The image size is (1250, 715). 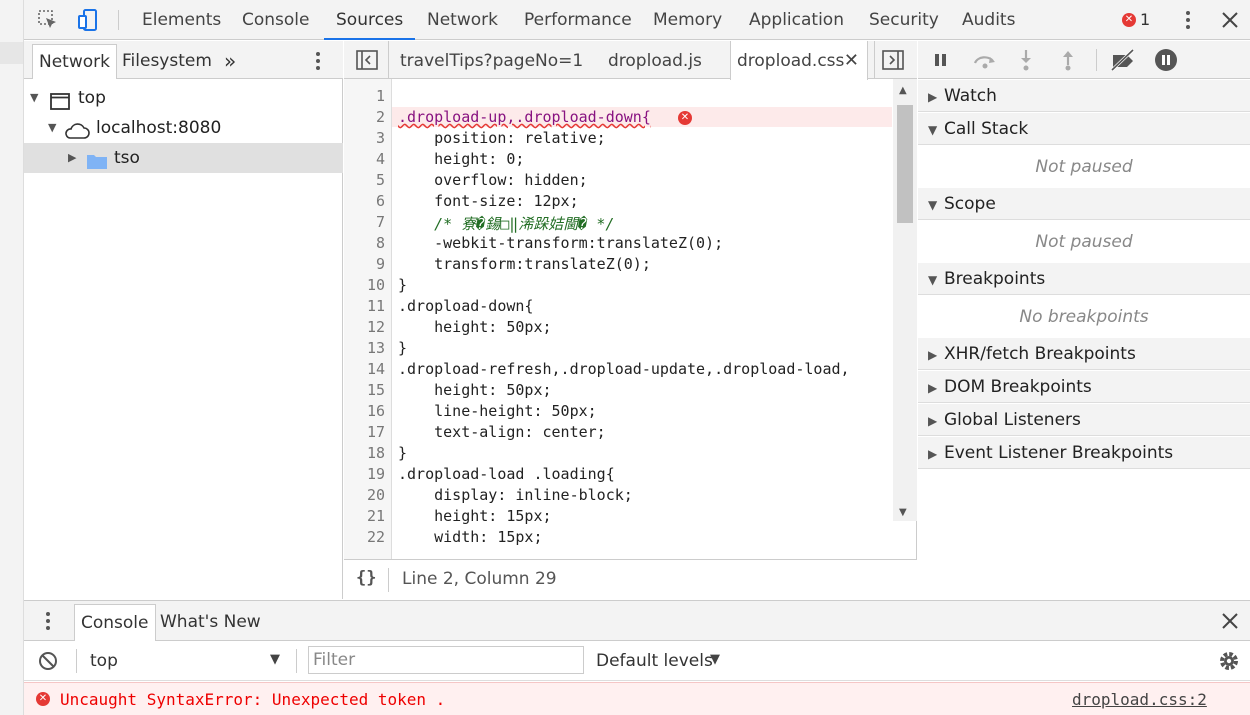 What do you see at coordinates (230, 61) in the screenshot?
I see `more-tabs-icon: »` at bounding box center [230, 61].